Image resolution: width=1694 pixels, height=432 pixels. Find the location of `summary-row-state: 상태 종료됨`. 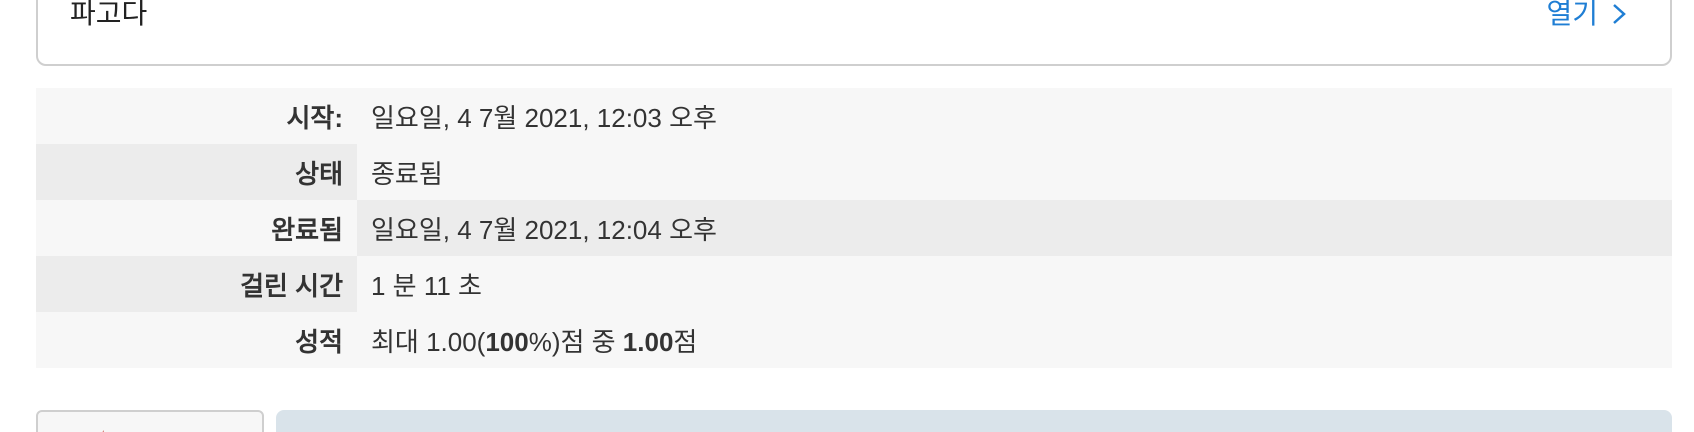

summary-row-state: 상태 종료됨 is located at coordinates (854, 172).